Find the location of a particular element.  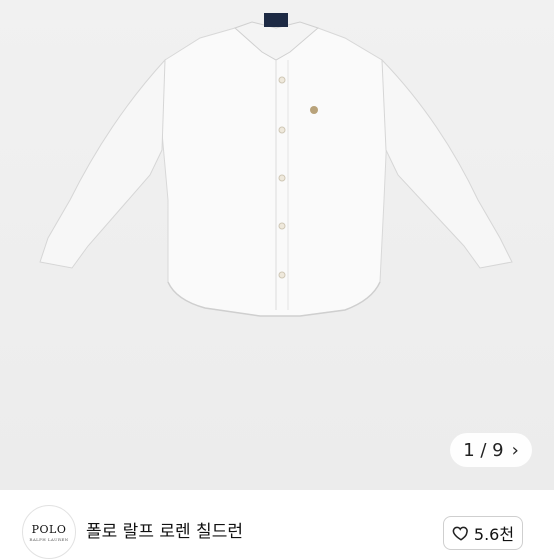

shop-name: 폴로 랄프 로렌 칠드런 is located at coordinates (164, 529).